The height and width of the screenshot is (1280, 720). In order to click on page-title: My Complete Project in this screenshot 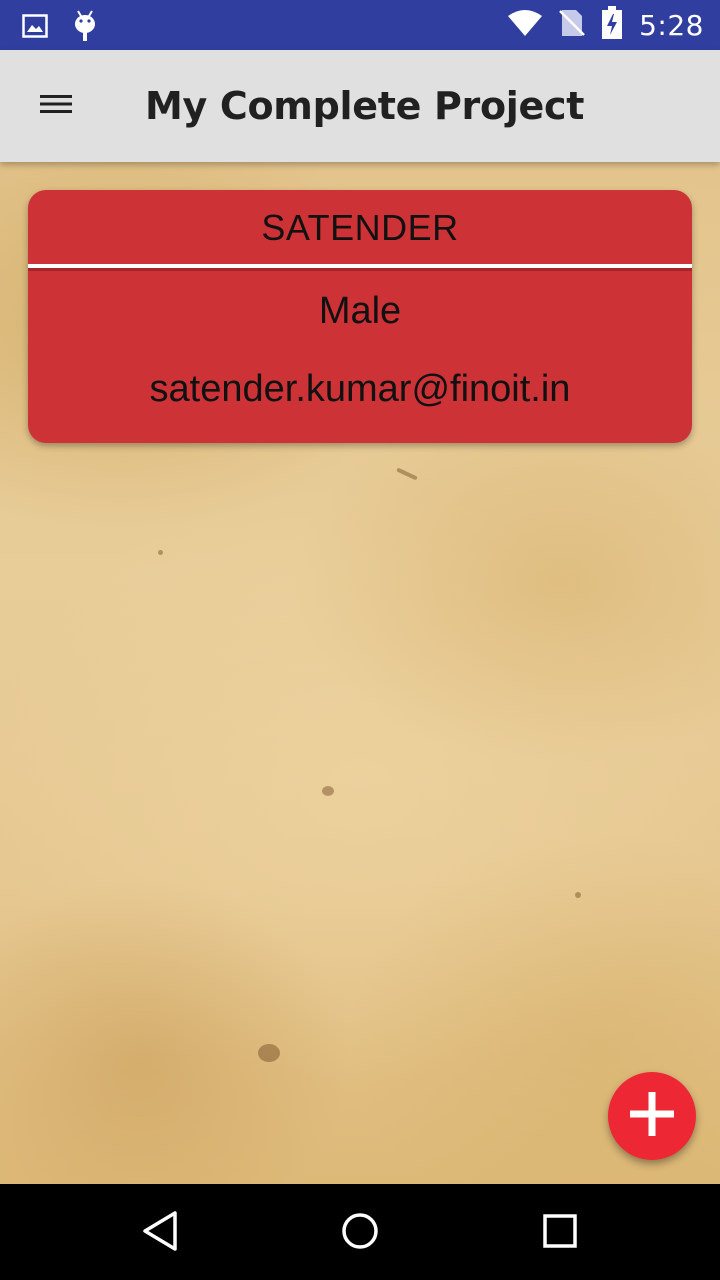, I will do `click(365, 106)`.